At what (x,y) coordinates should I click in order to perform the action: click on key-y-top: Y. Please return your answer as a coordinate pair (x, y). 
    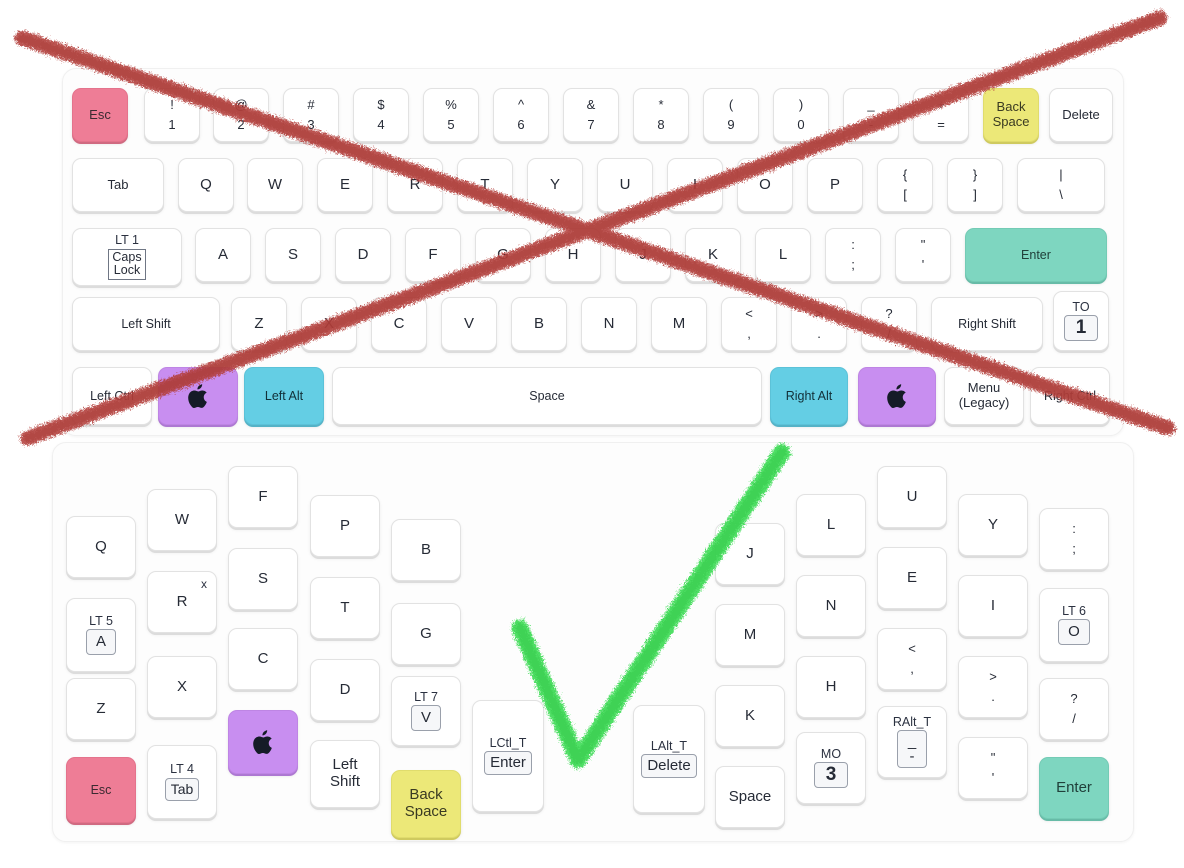
    Looking at the image, I should click on (555, 185).